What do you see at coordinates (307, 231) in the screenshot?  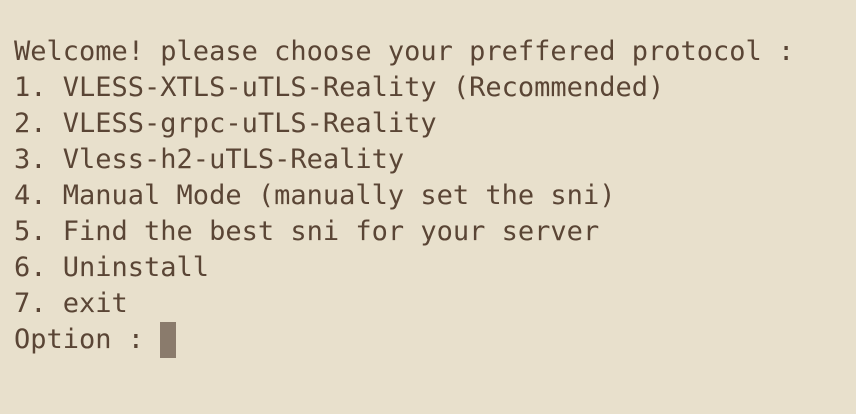 I see `menu-option-5: 5. Find the best sni for your server` at bounding box center [307, 231].